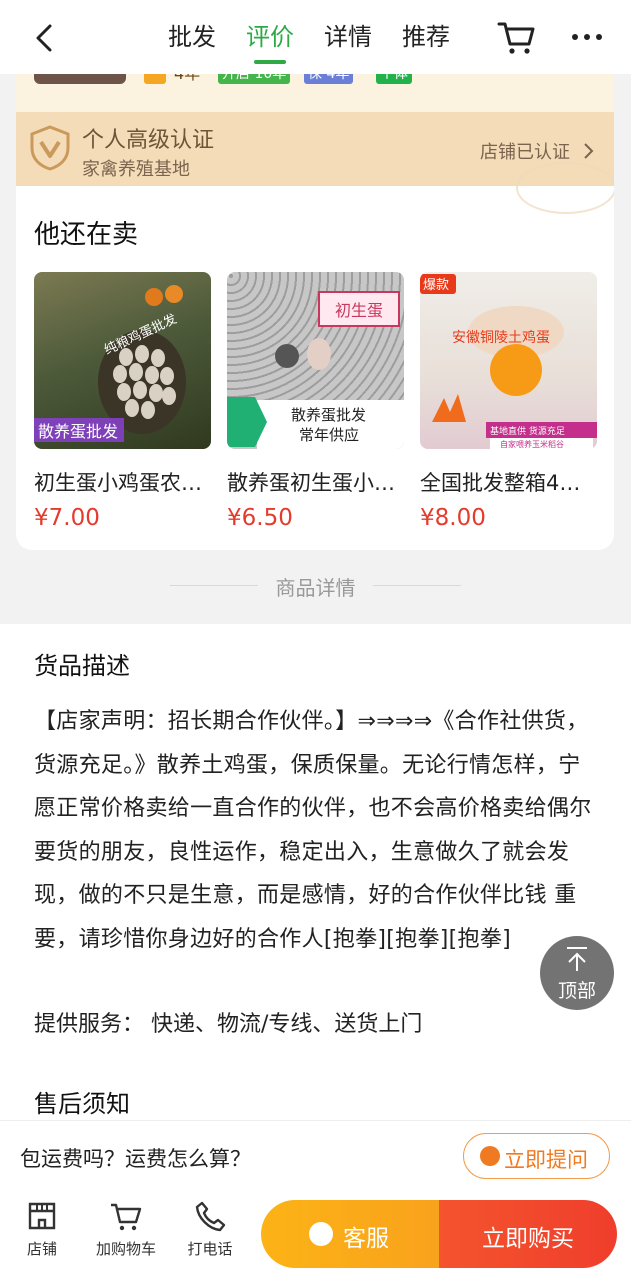 The image size is (631, 1280). I want to click on service-info: 提供服务： 快递、物流/专线、送货上门, so click(228, 1024).